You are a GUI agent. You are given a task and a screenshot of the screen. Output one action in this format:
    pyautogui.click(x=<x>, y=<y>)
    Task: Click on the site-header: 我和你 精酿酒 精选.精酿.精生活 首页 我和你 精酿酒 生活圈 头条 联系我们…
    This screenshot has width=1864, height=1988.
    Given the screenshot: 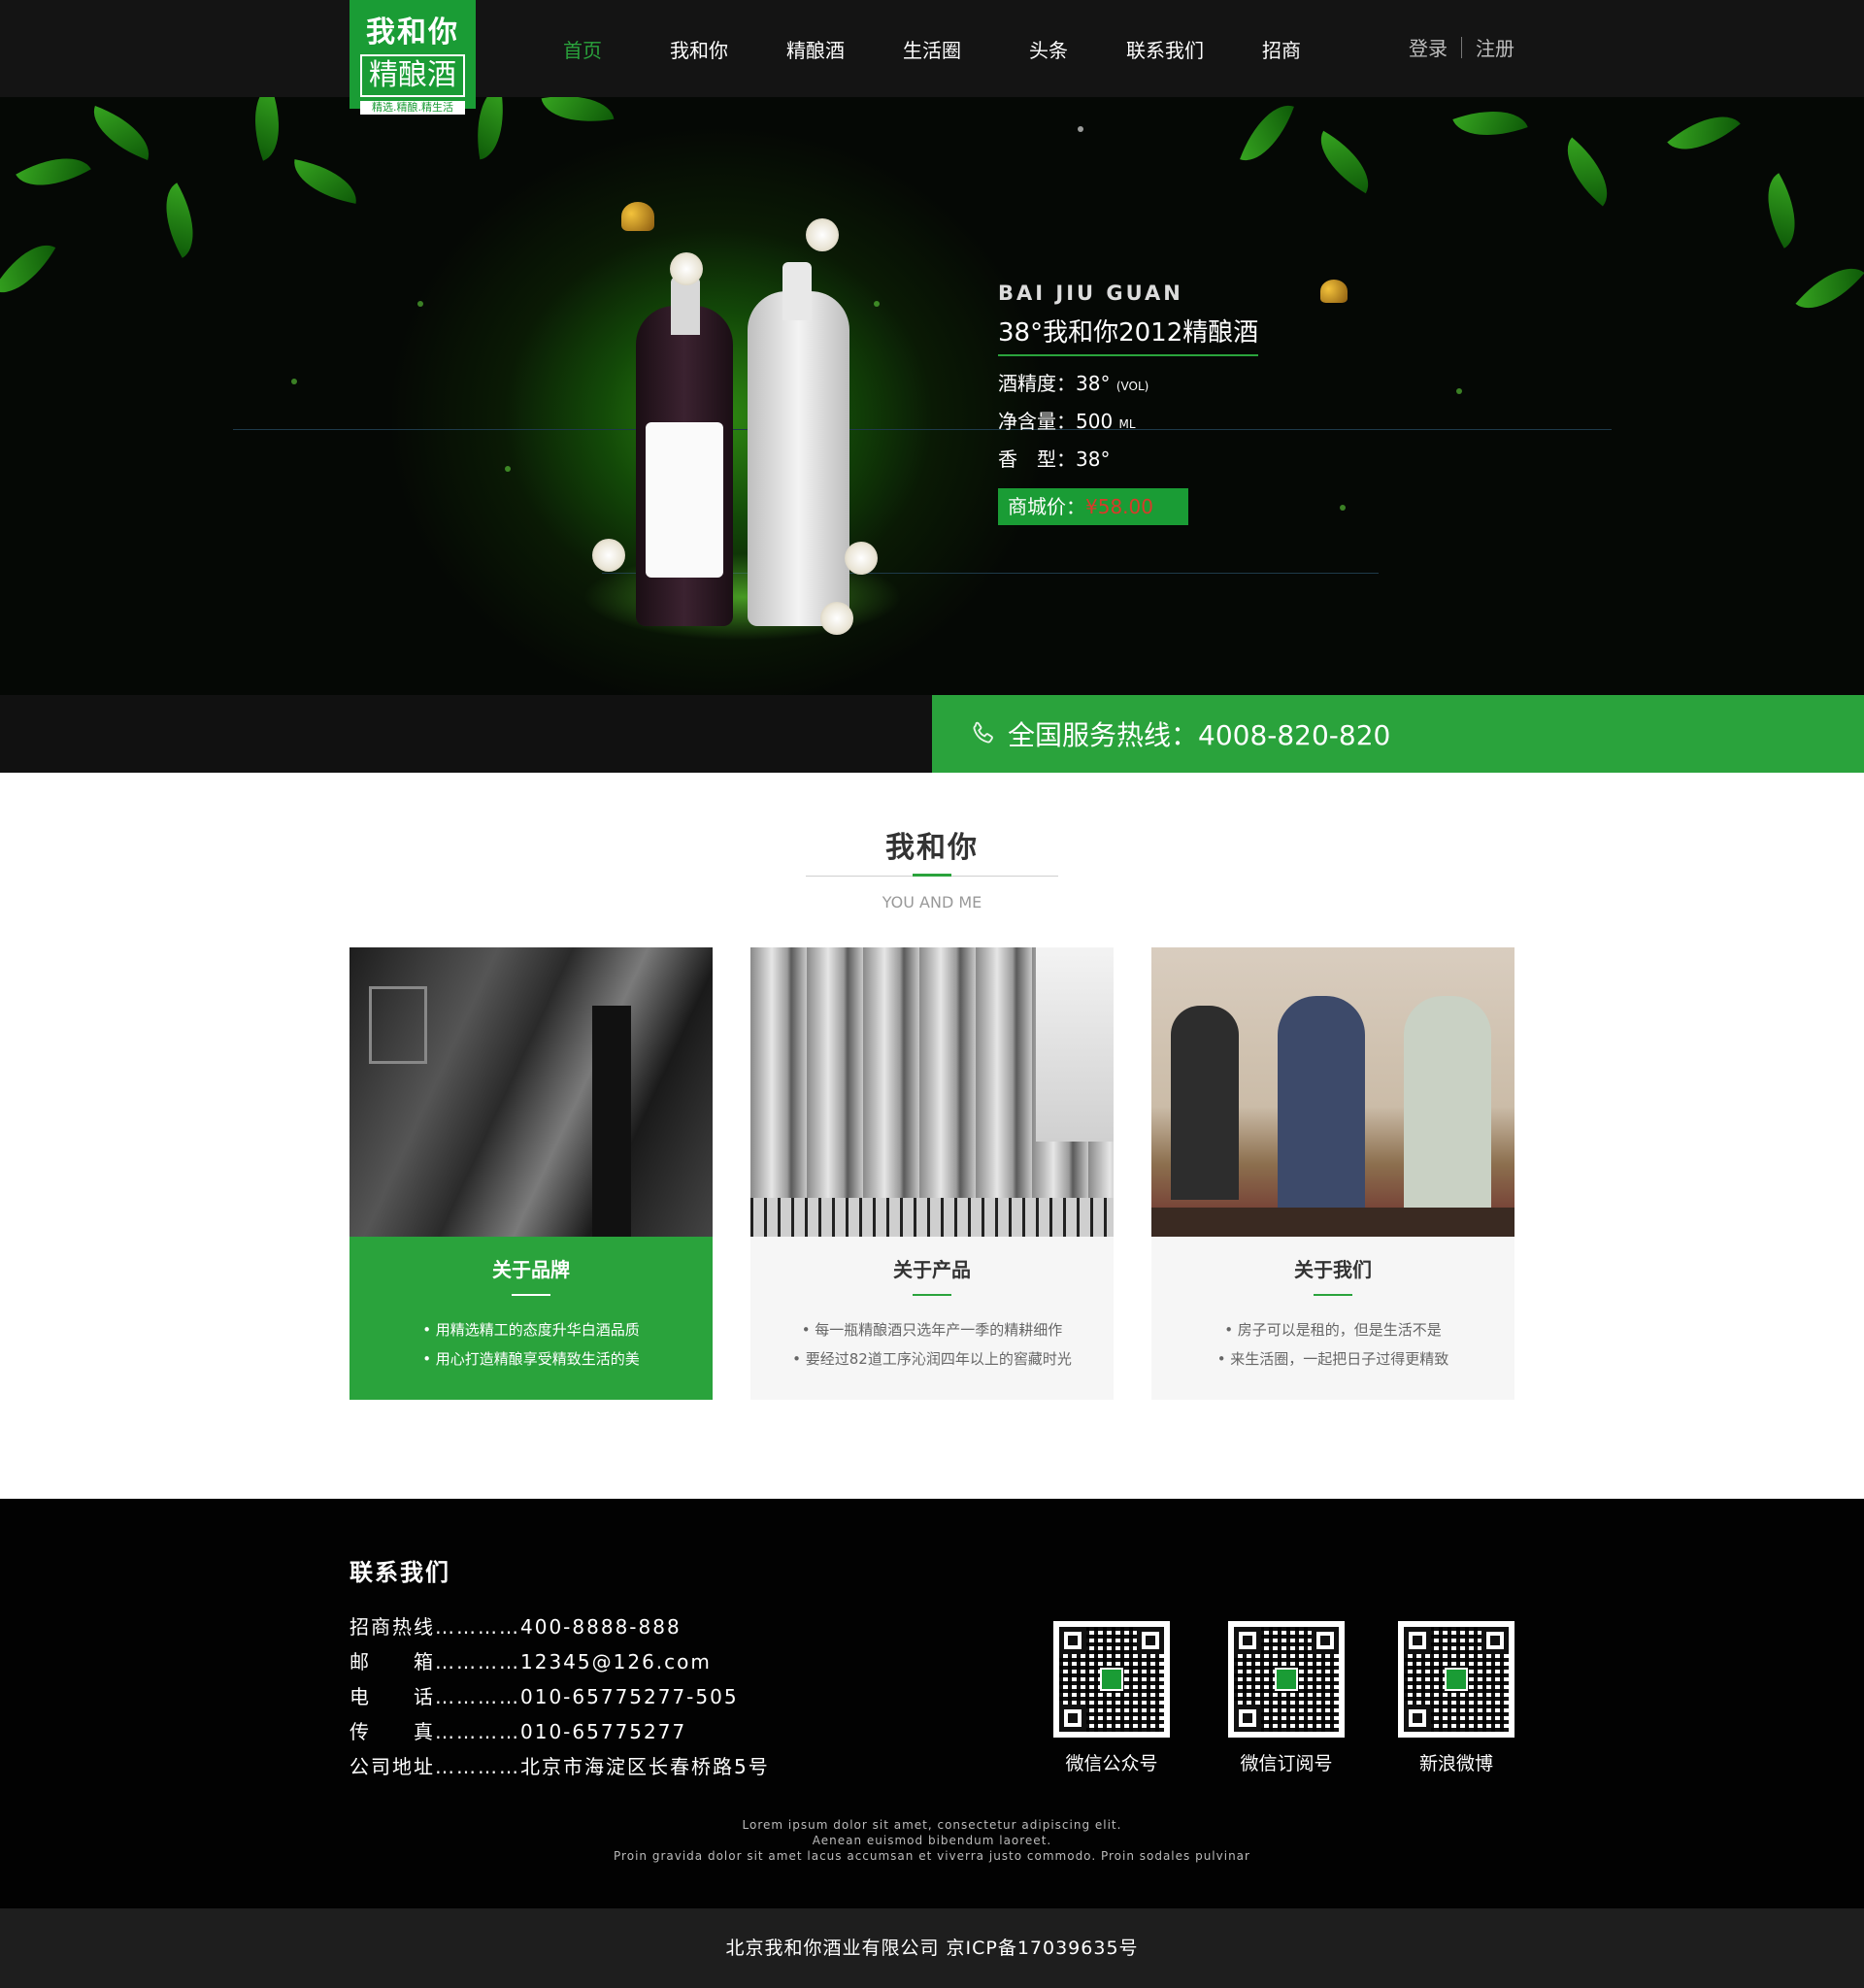 What is the action you would take?
    pyautogui.click(x=932, y=58)
    